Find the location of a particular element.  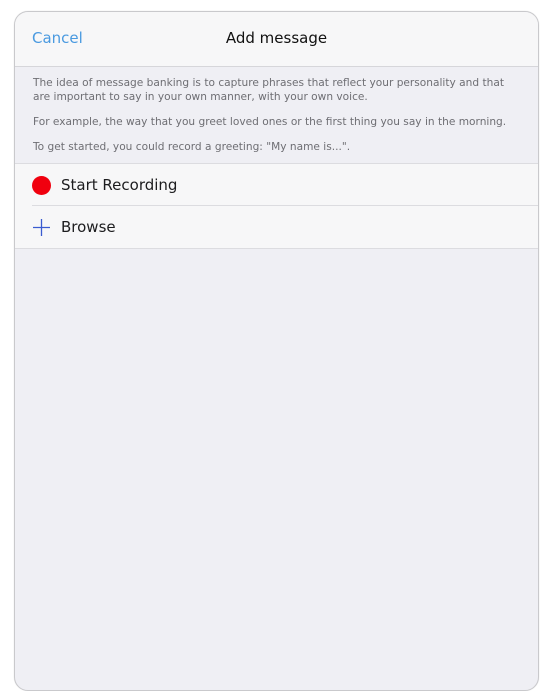

action-list: Start Recording Browse is located at coordinates (276, 206).